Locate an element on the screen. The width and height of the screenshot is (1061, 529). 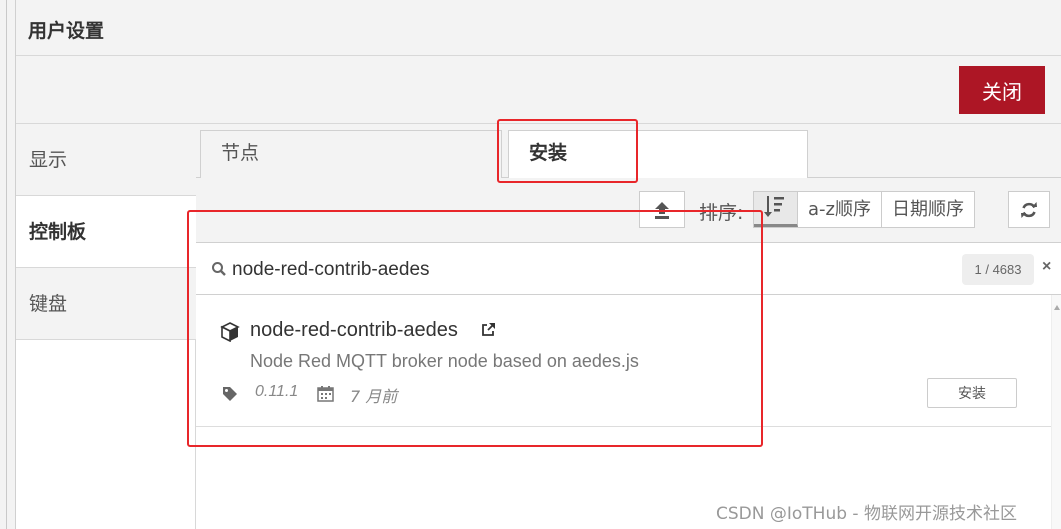
package-name: node-red-contrib-aedes is located at coordinates (354, 330).